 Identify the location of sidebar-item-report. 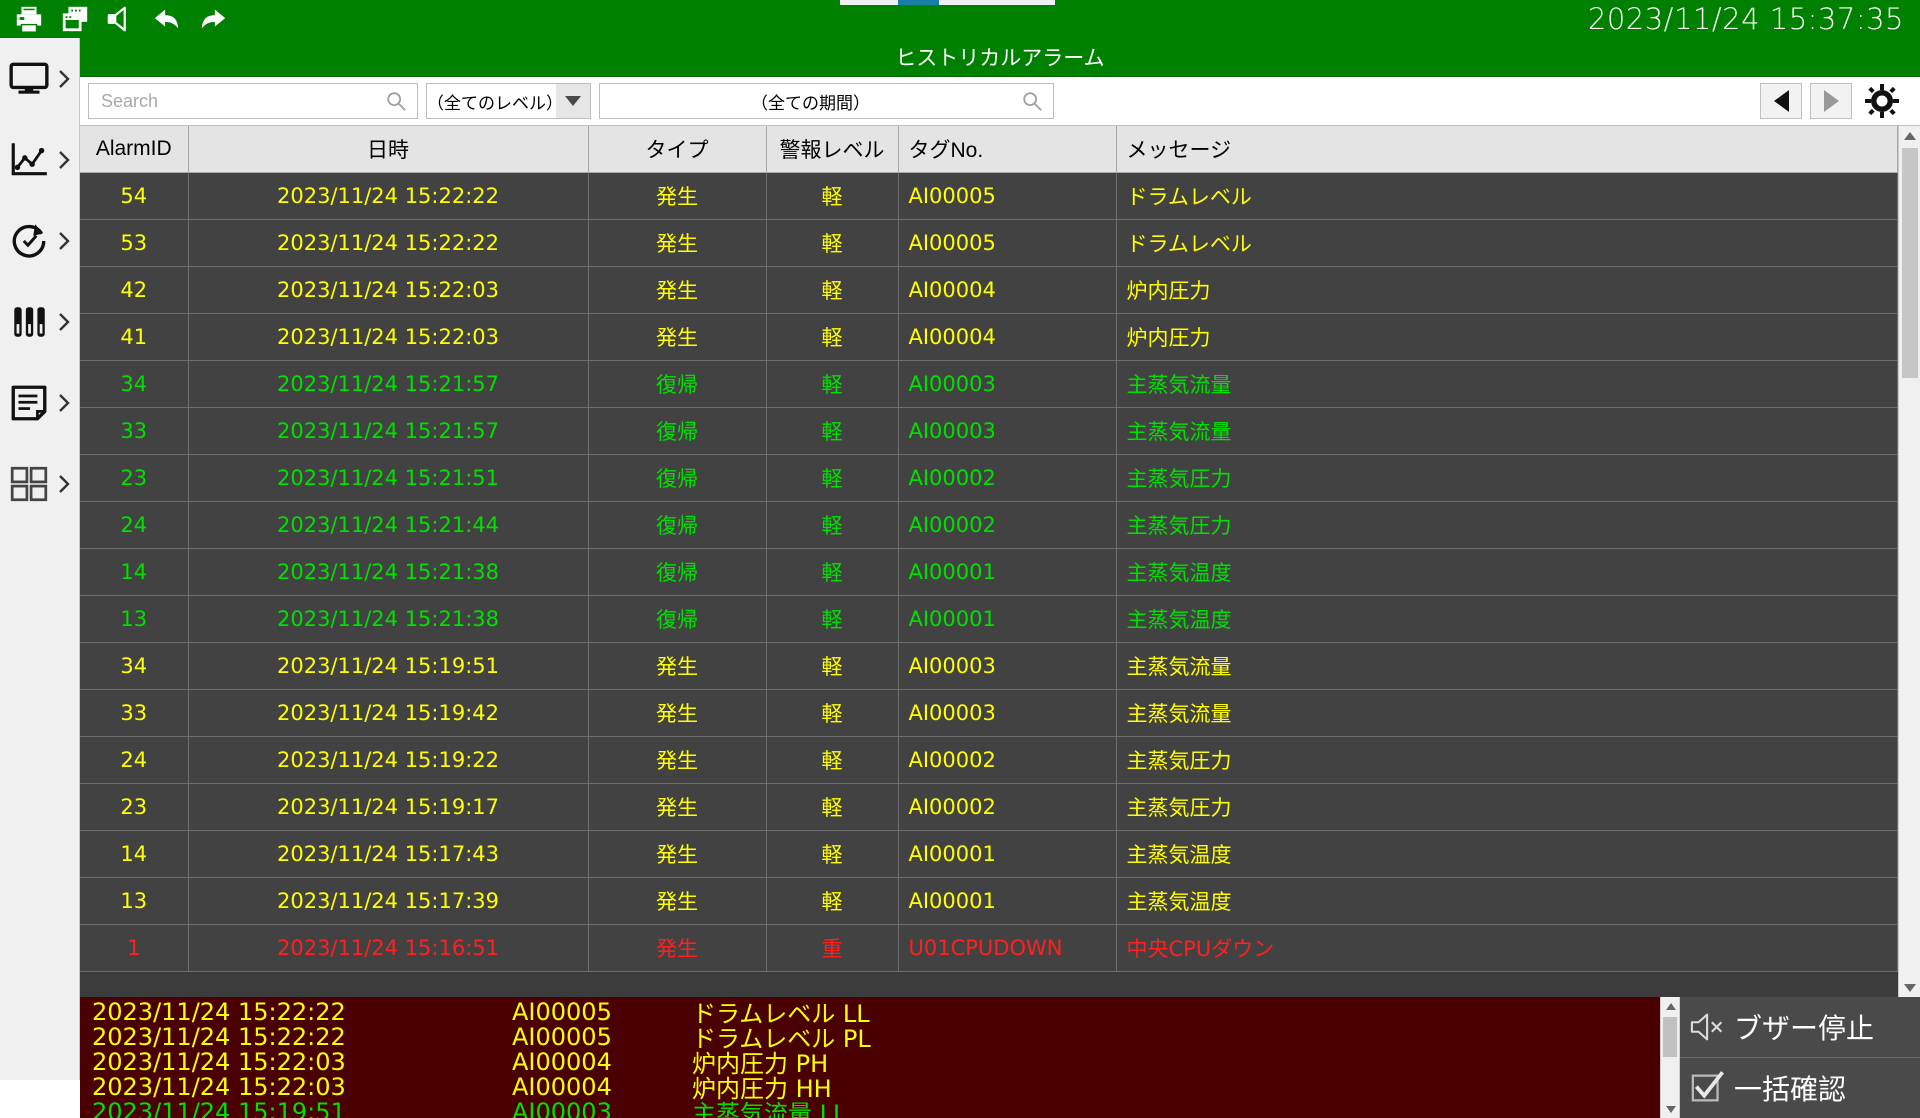
(40, 402).